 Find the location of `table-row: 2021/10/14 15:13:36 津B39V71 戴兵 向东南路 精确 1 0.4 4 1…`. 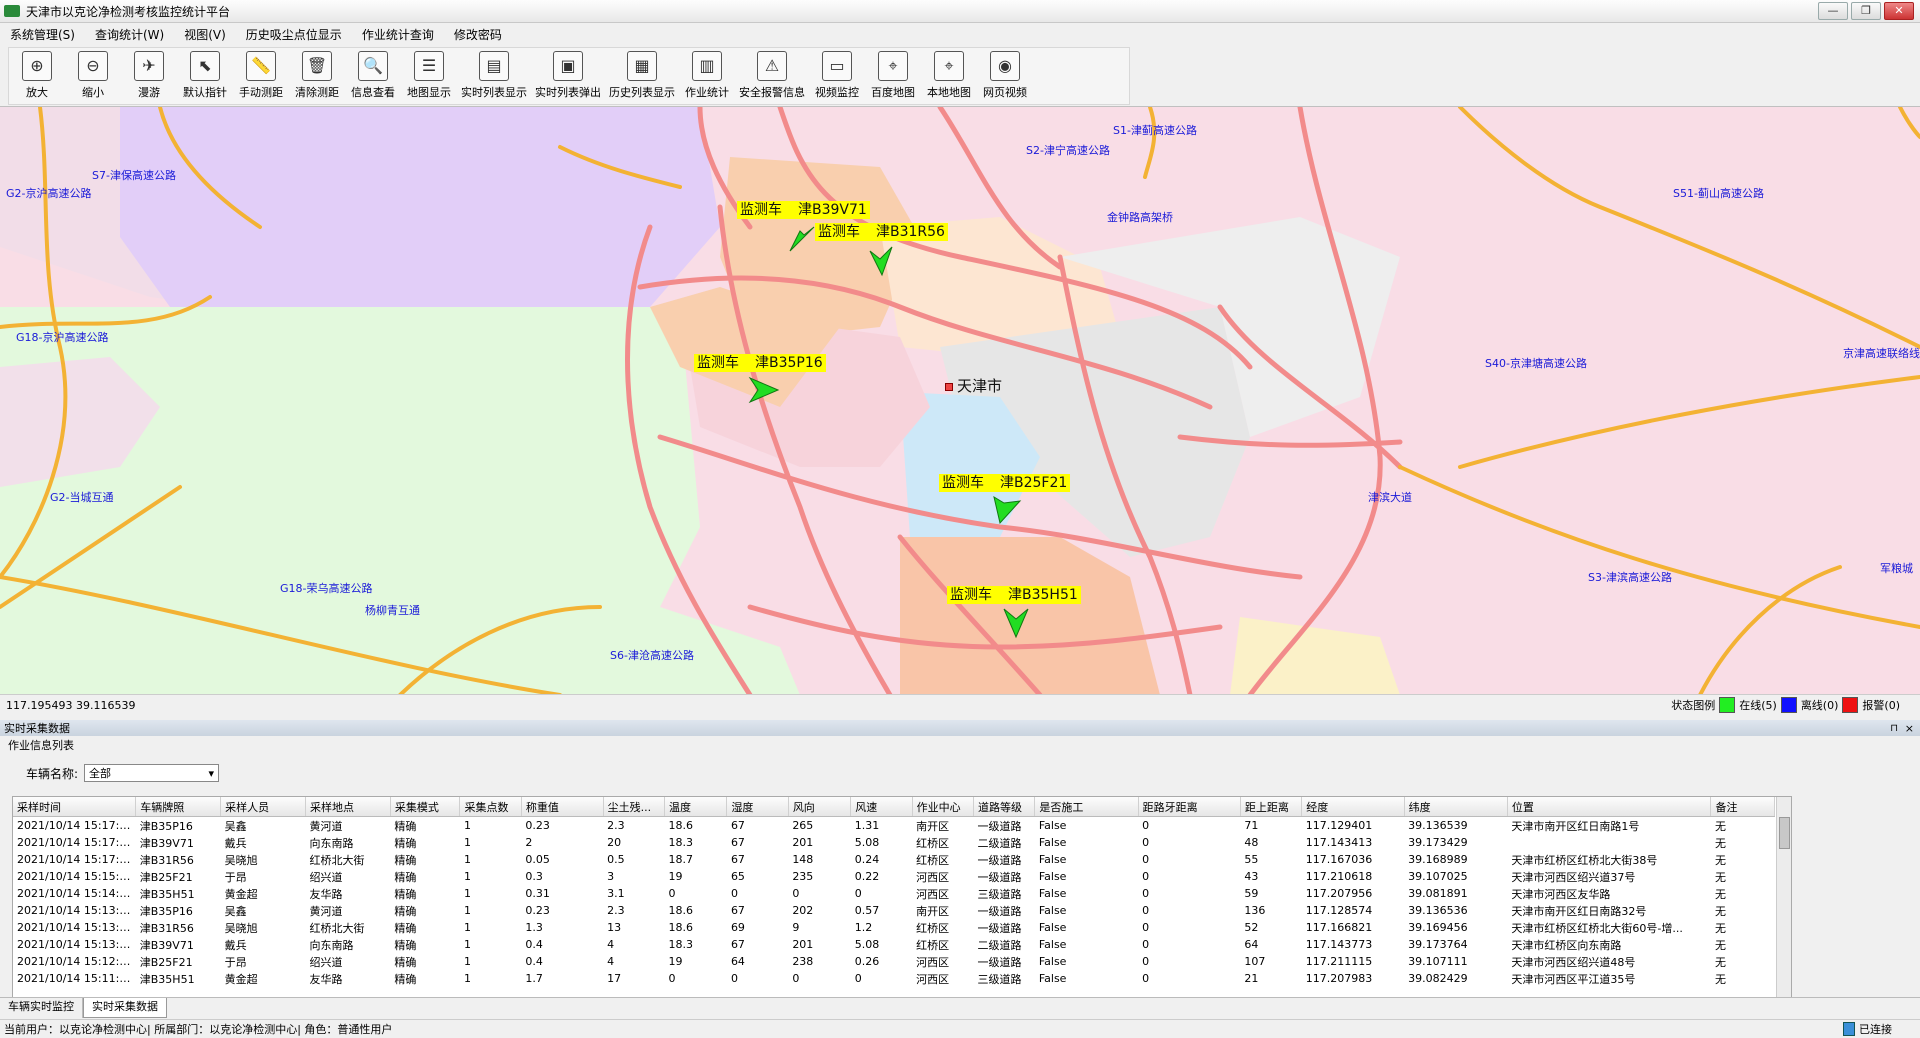

table-row: 2021/10/14 15:13:36 津B39V71 戴兵 向东南路 精确 1 0.4 4 1… is located at coordinates (894, 944).